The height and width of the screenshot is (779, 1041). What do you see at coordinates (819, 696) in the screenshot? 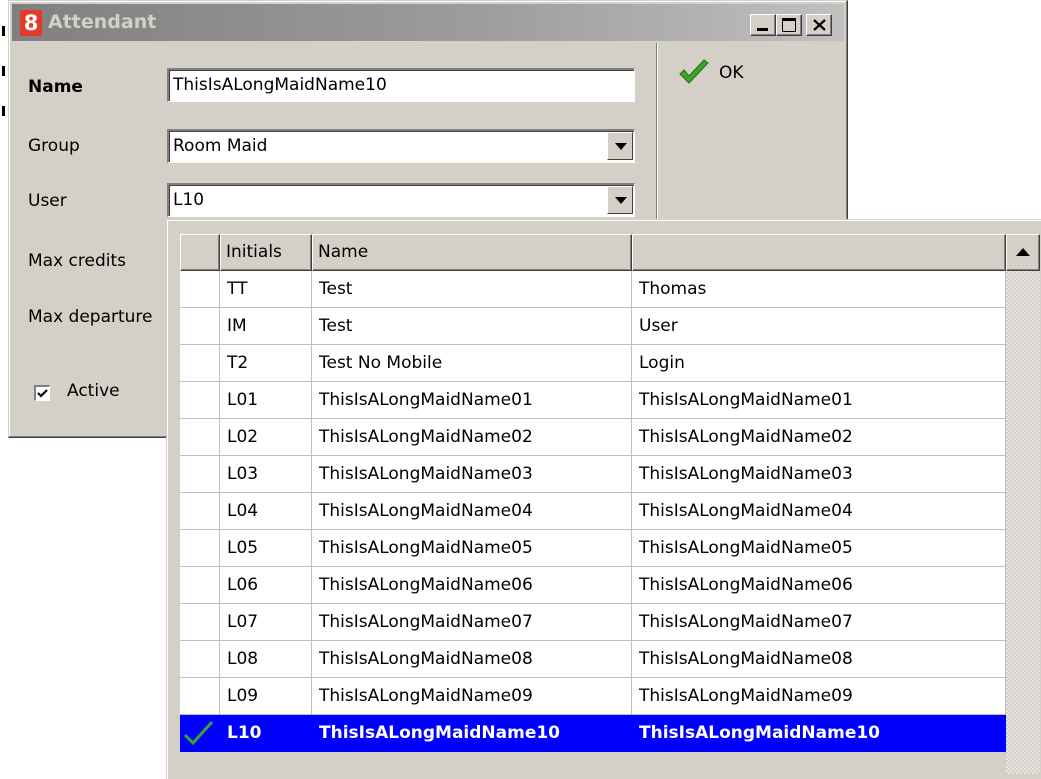
I see `cell-extra: ThisIsALongMaidName09` at bounding box center [819, 696].